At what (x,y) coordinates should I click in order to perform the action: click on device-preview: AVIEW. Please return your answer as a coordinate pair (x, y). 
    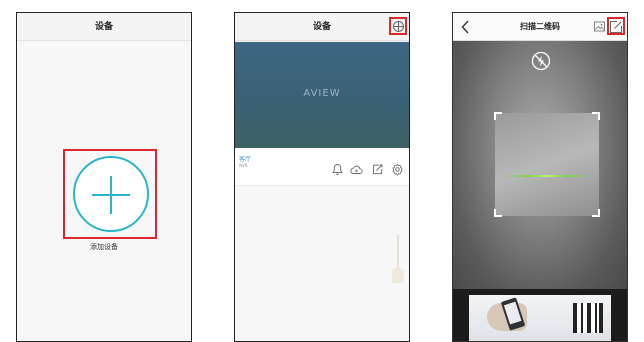
    Looking at the image, I should click on (322, 95).